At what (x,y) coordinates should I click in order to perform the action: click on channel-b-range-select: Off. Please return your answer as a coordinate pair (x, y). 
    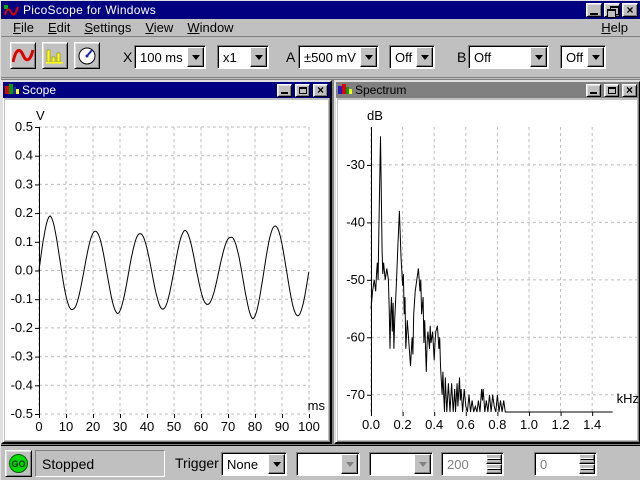
    Looking at the image, I should click on (508, 57).